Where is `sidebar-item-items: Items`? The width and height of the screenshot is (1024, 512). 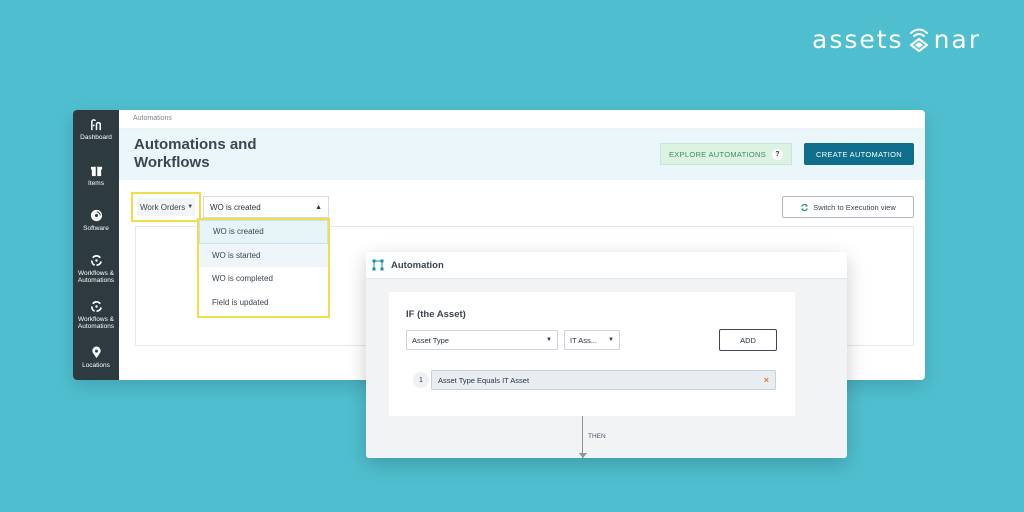
sidebar-item-items: Items is located at coordinates (96, 175).